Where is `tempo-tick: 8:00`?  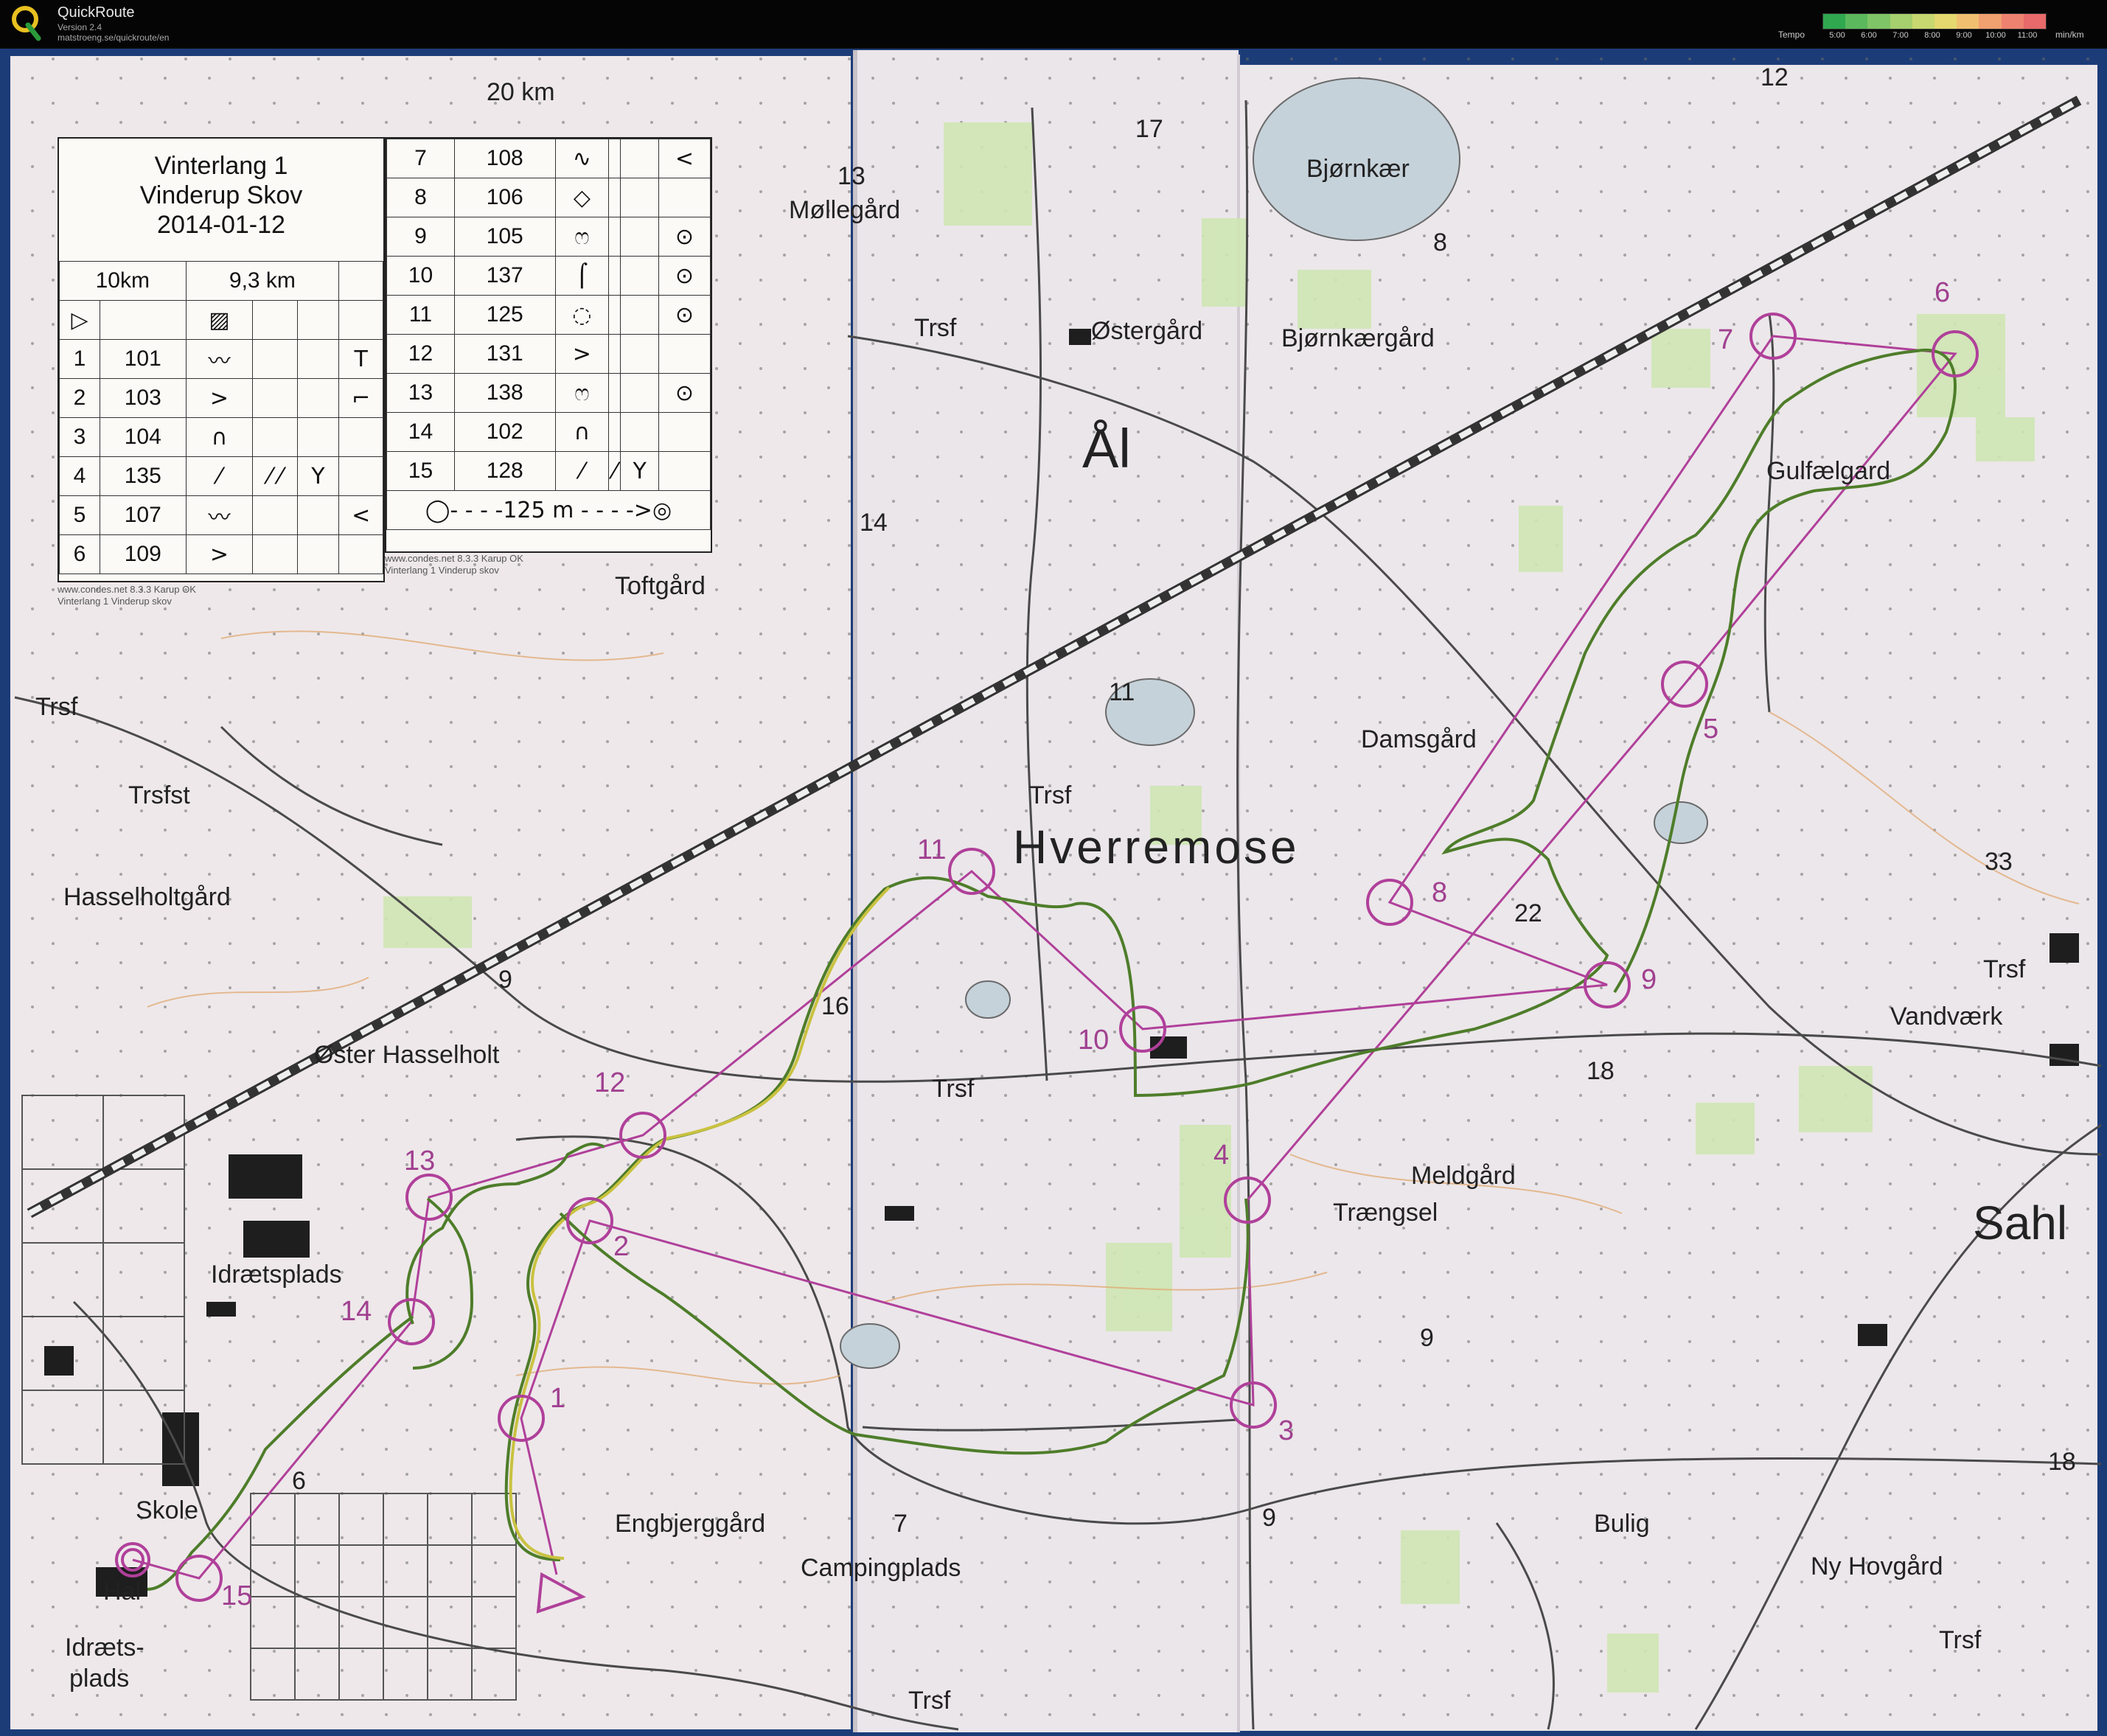 tempo-tick: 8:00 is located at coordinates (1932, 35).